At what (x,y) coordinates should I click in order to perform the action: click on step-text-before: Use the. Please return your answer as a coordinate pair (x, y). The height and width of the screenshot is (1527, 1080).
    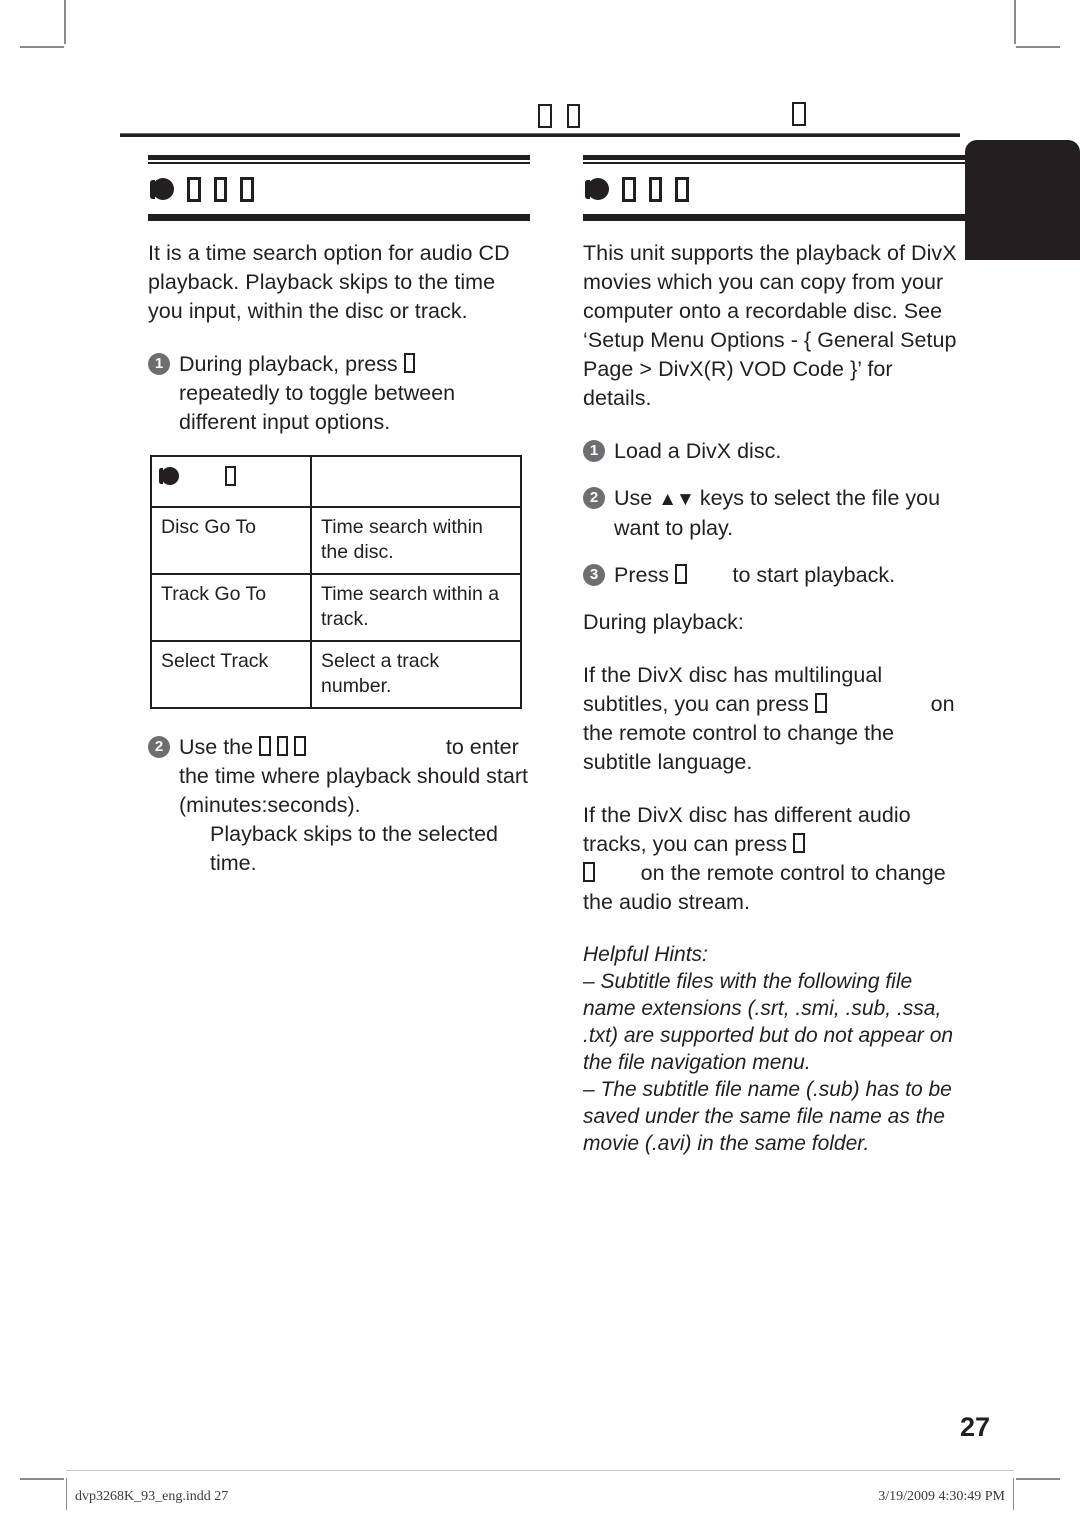
    Looking at the image, I should click on (216, 746).